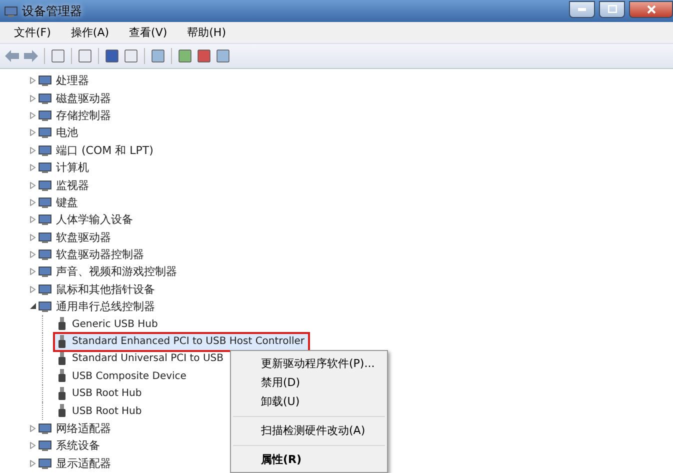  Describe the element at coordinates (309, 401) in the screenshot. I see `menu-item: 卸载(U)` at that location.